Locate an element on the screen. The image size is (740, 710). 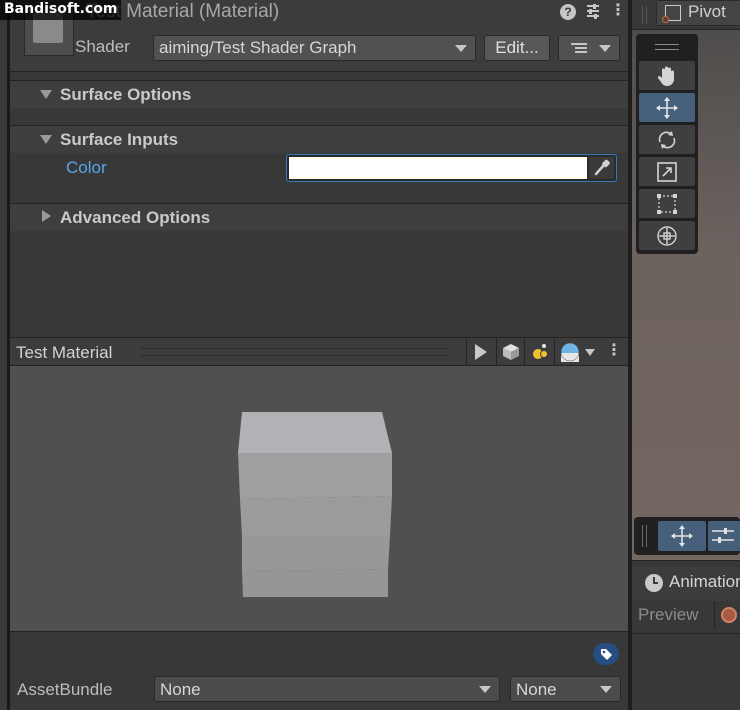
assetbundle-name-dropdown: None is located at coordinates (327, 689).